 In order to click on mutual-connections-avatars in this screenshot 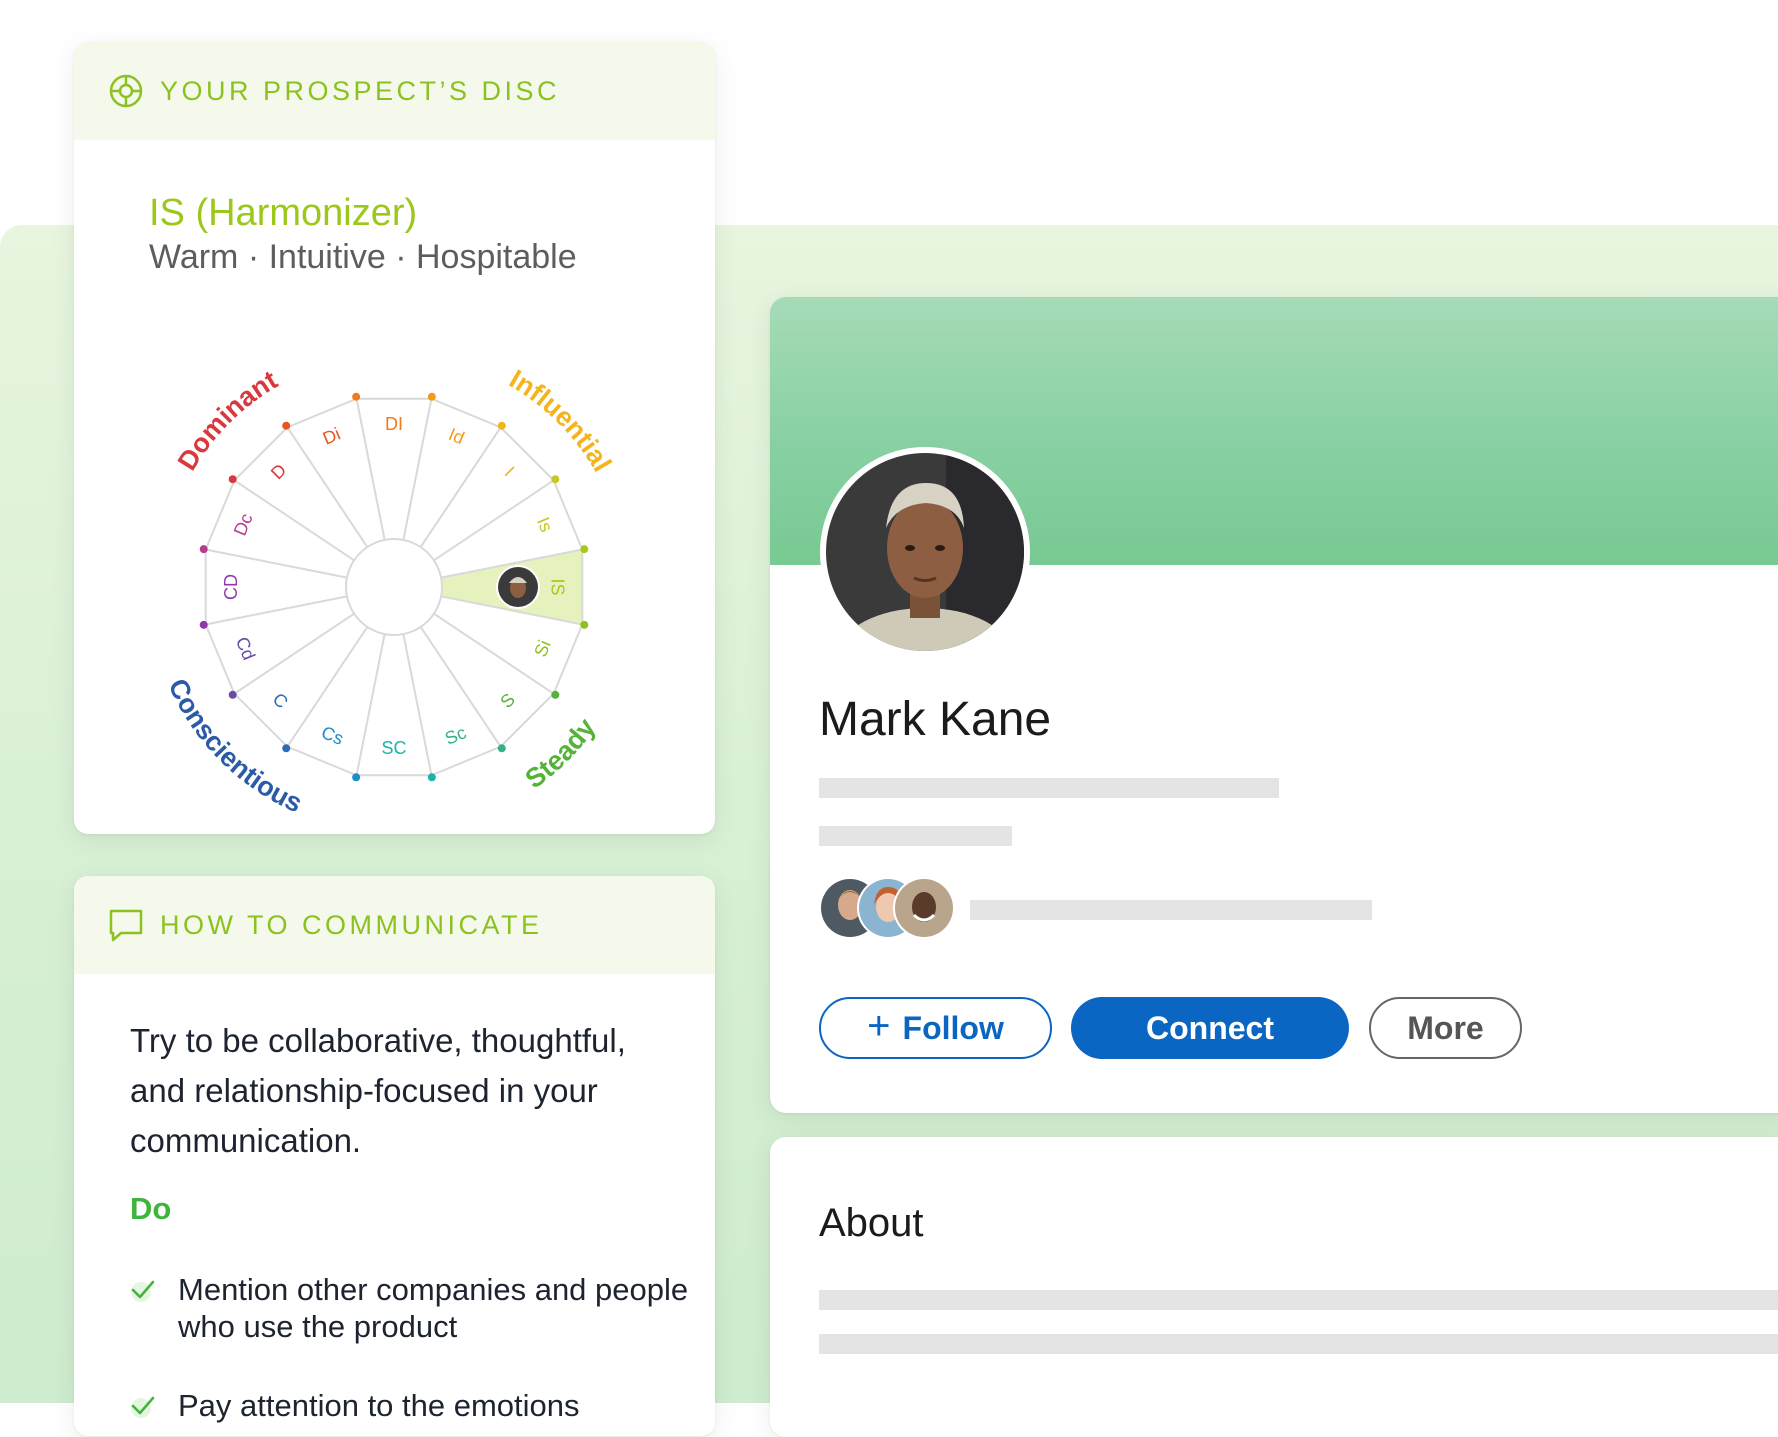, I will do `click(888, 908)`.